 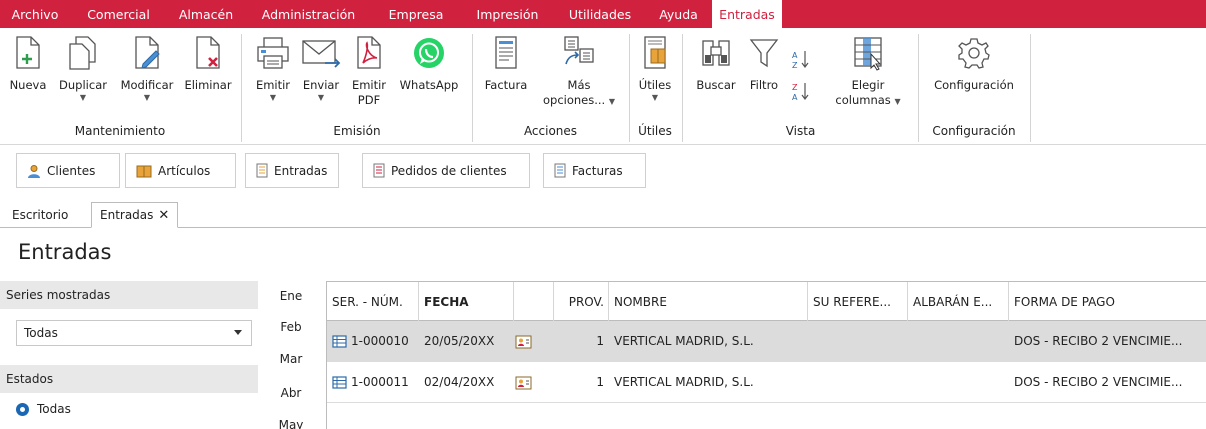 What do you see at coordinates (118, 14) in the screenshot?
I see `menu-comercial: Comercial` at bounding box center [118, 14].